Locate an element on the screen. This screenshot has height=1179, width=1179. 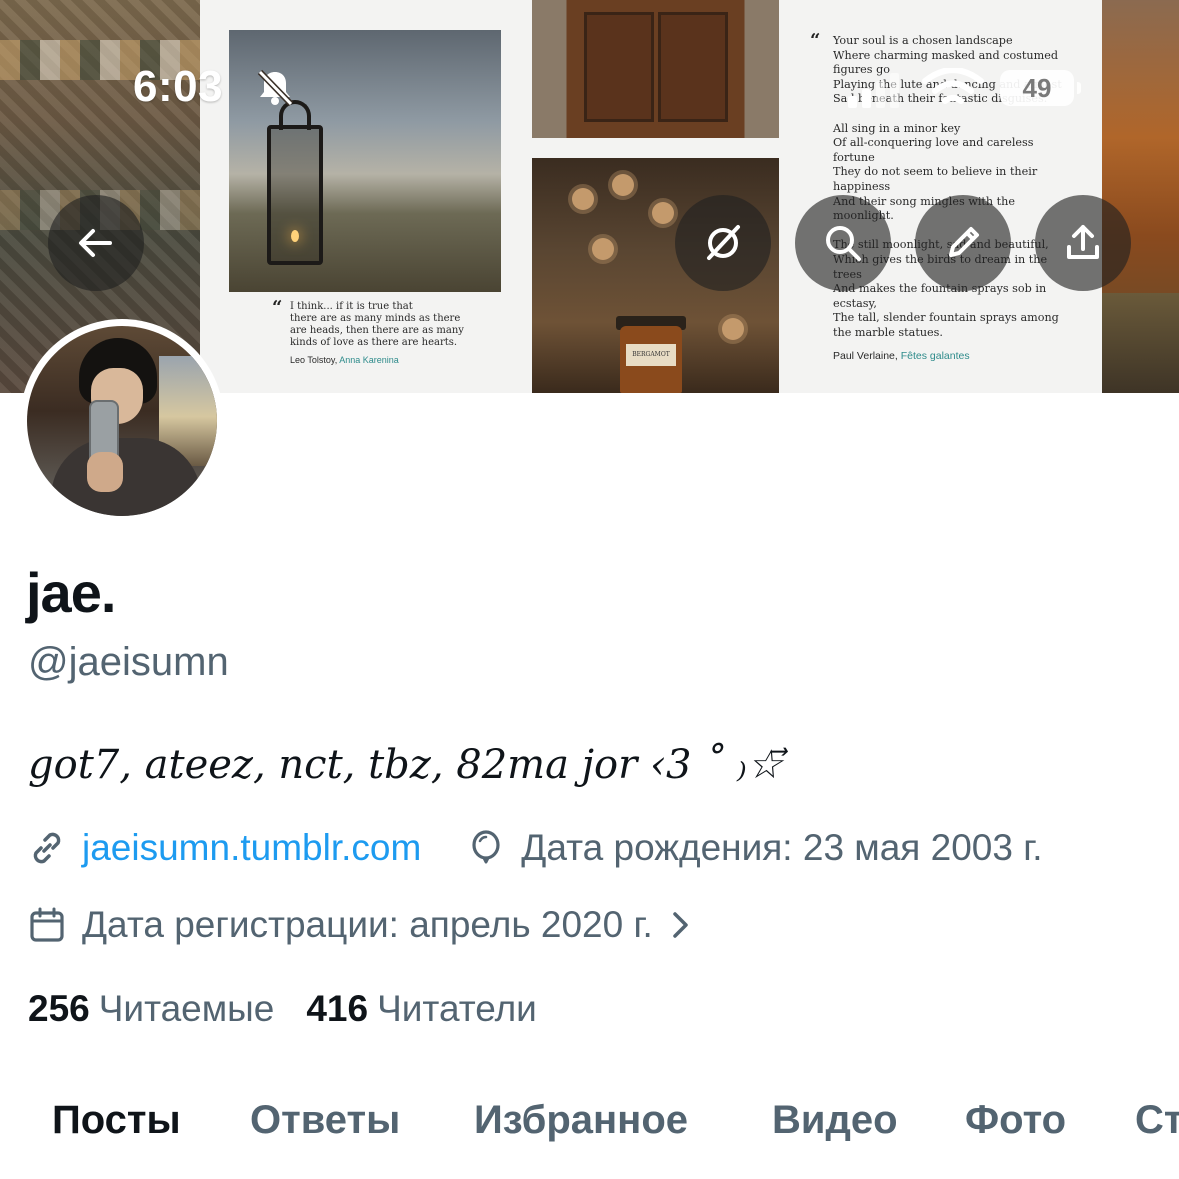
back-button is located at coordinates (96, 243).